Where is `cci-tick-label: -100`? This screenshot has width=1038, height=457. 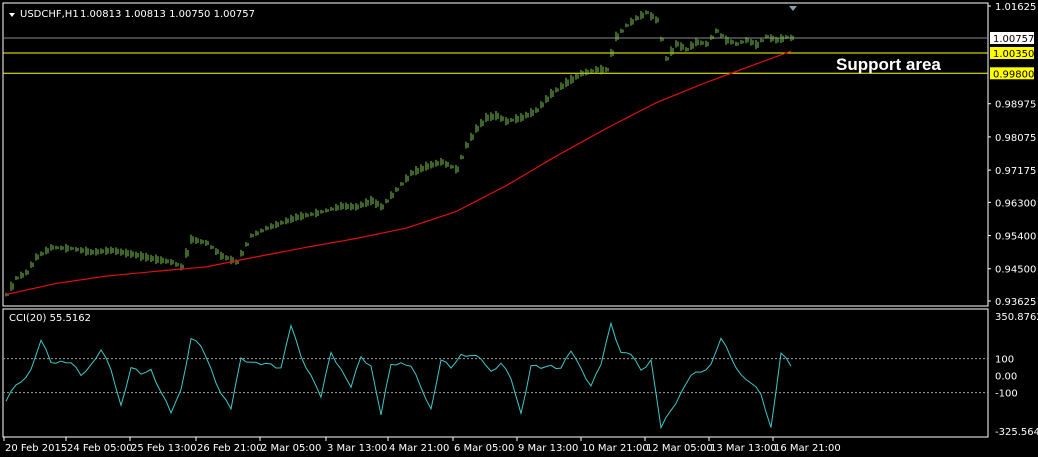 cci-tick-label: -100 is located at coordinates (1006, 394).